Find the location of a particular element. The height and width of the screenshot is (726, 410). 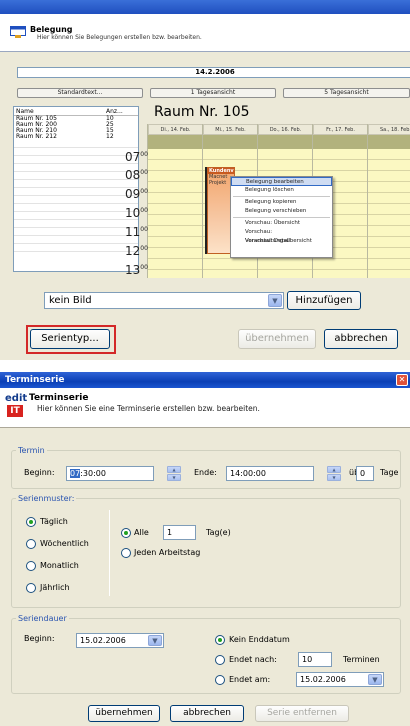

end-date-value: 15.02.2006 is located at coordinates (323, 679).